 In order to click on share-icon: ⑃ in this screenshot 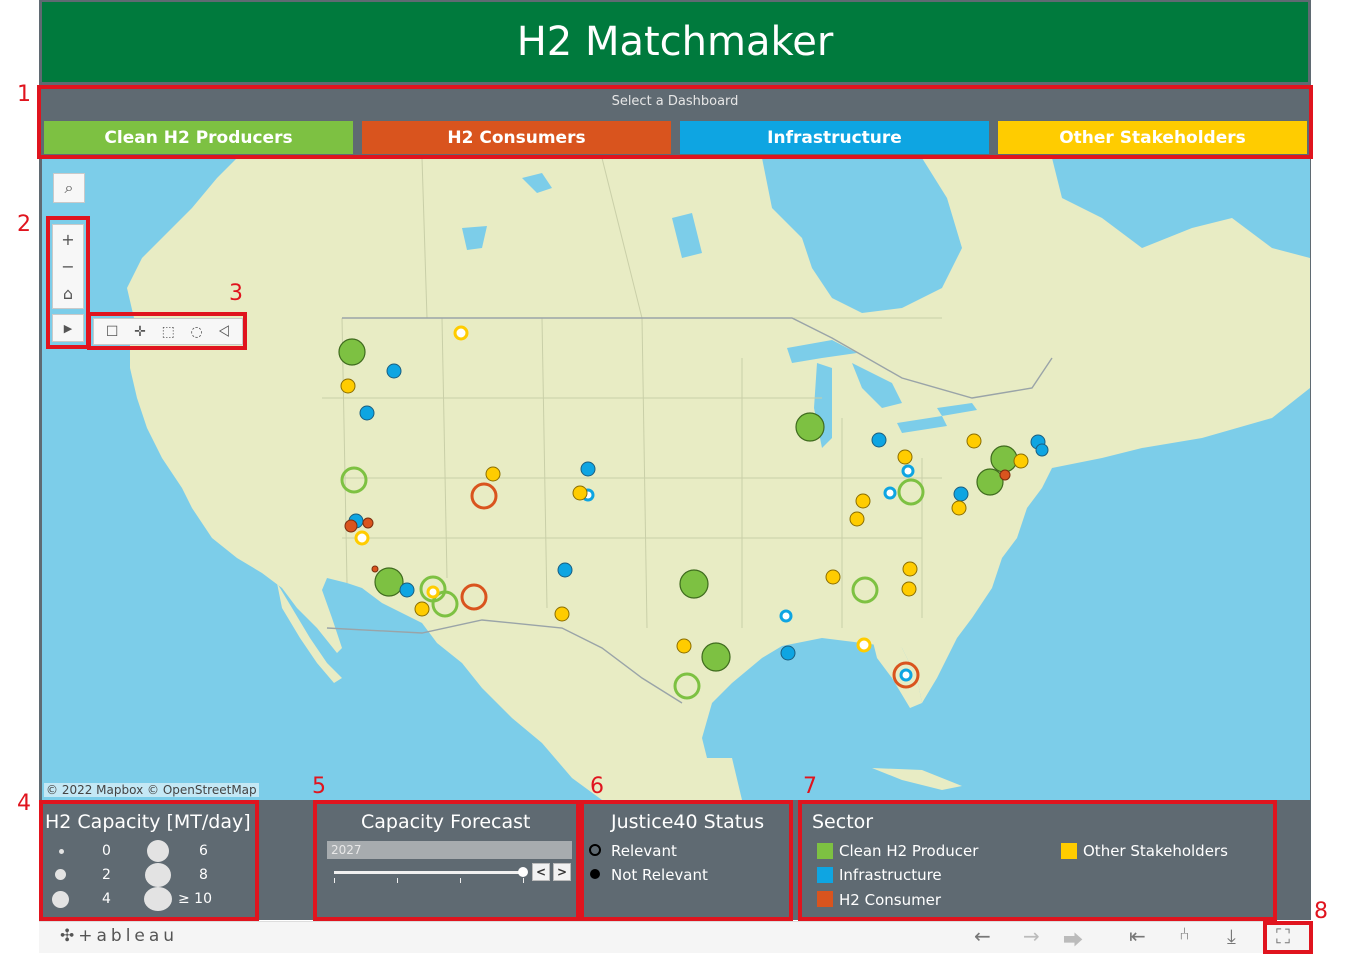, I will do `click(1184, 934)`.